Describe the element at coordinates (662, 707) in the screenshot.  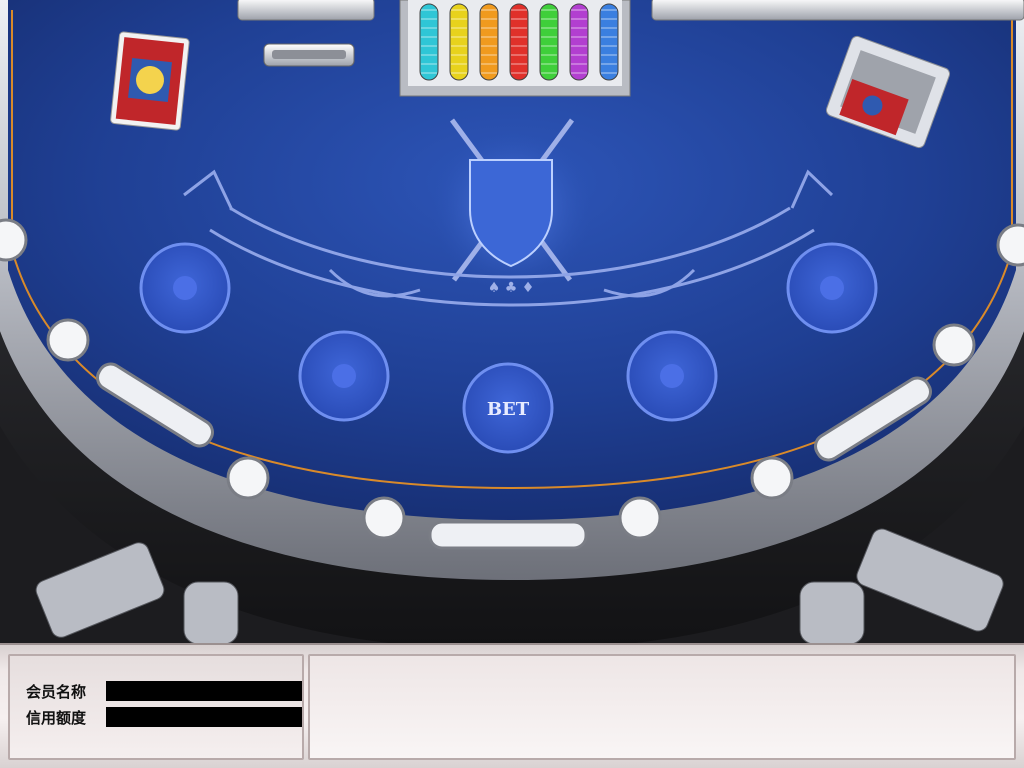
I see `message-area` at that location.